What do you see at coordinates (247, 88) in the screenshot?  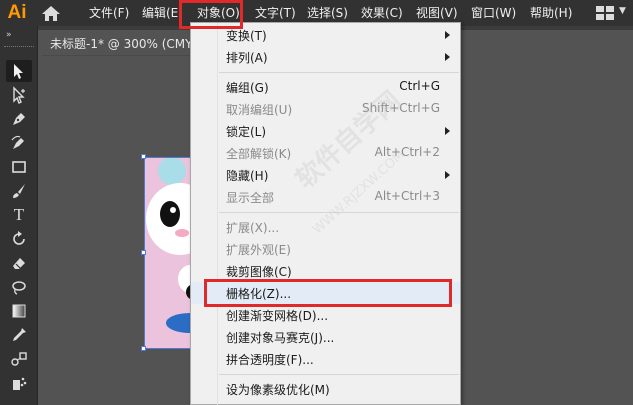 I see `menu-item-label: 编组(G)` at bounding box center [247, 88].